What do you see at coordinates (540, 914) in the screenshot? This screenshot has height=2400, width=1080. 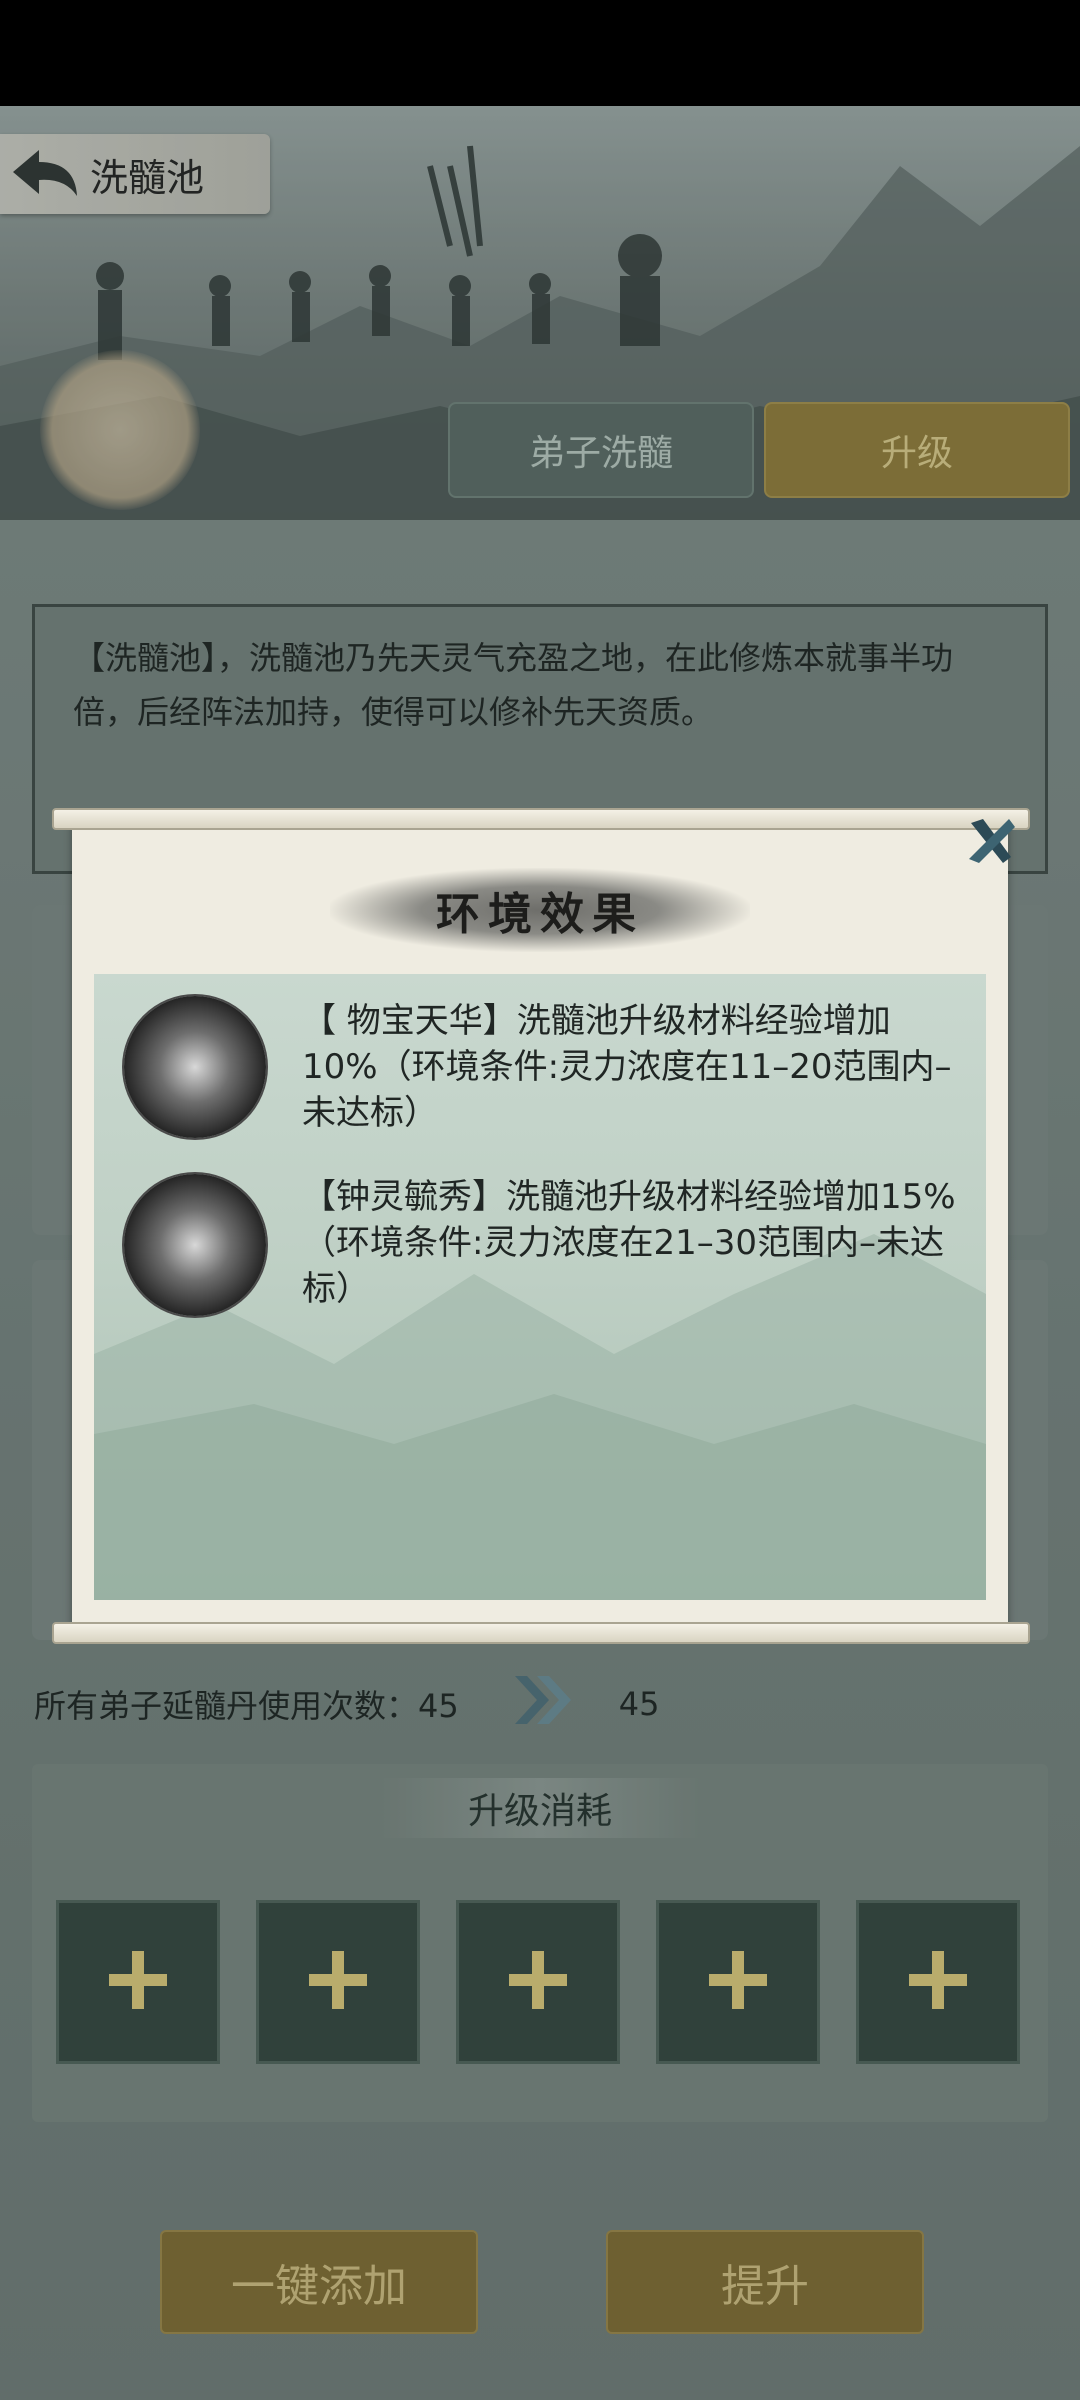 I see `popup-title: 环境效果` at bounding box center [540, 914].